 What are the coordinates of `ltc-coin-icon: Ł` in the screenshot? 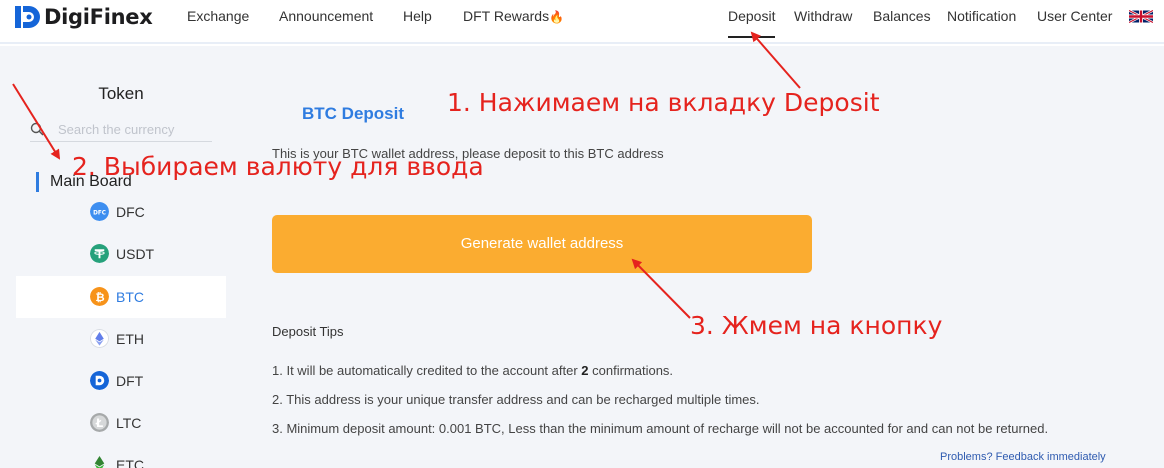 It's located at (99, 422).